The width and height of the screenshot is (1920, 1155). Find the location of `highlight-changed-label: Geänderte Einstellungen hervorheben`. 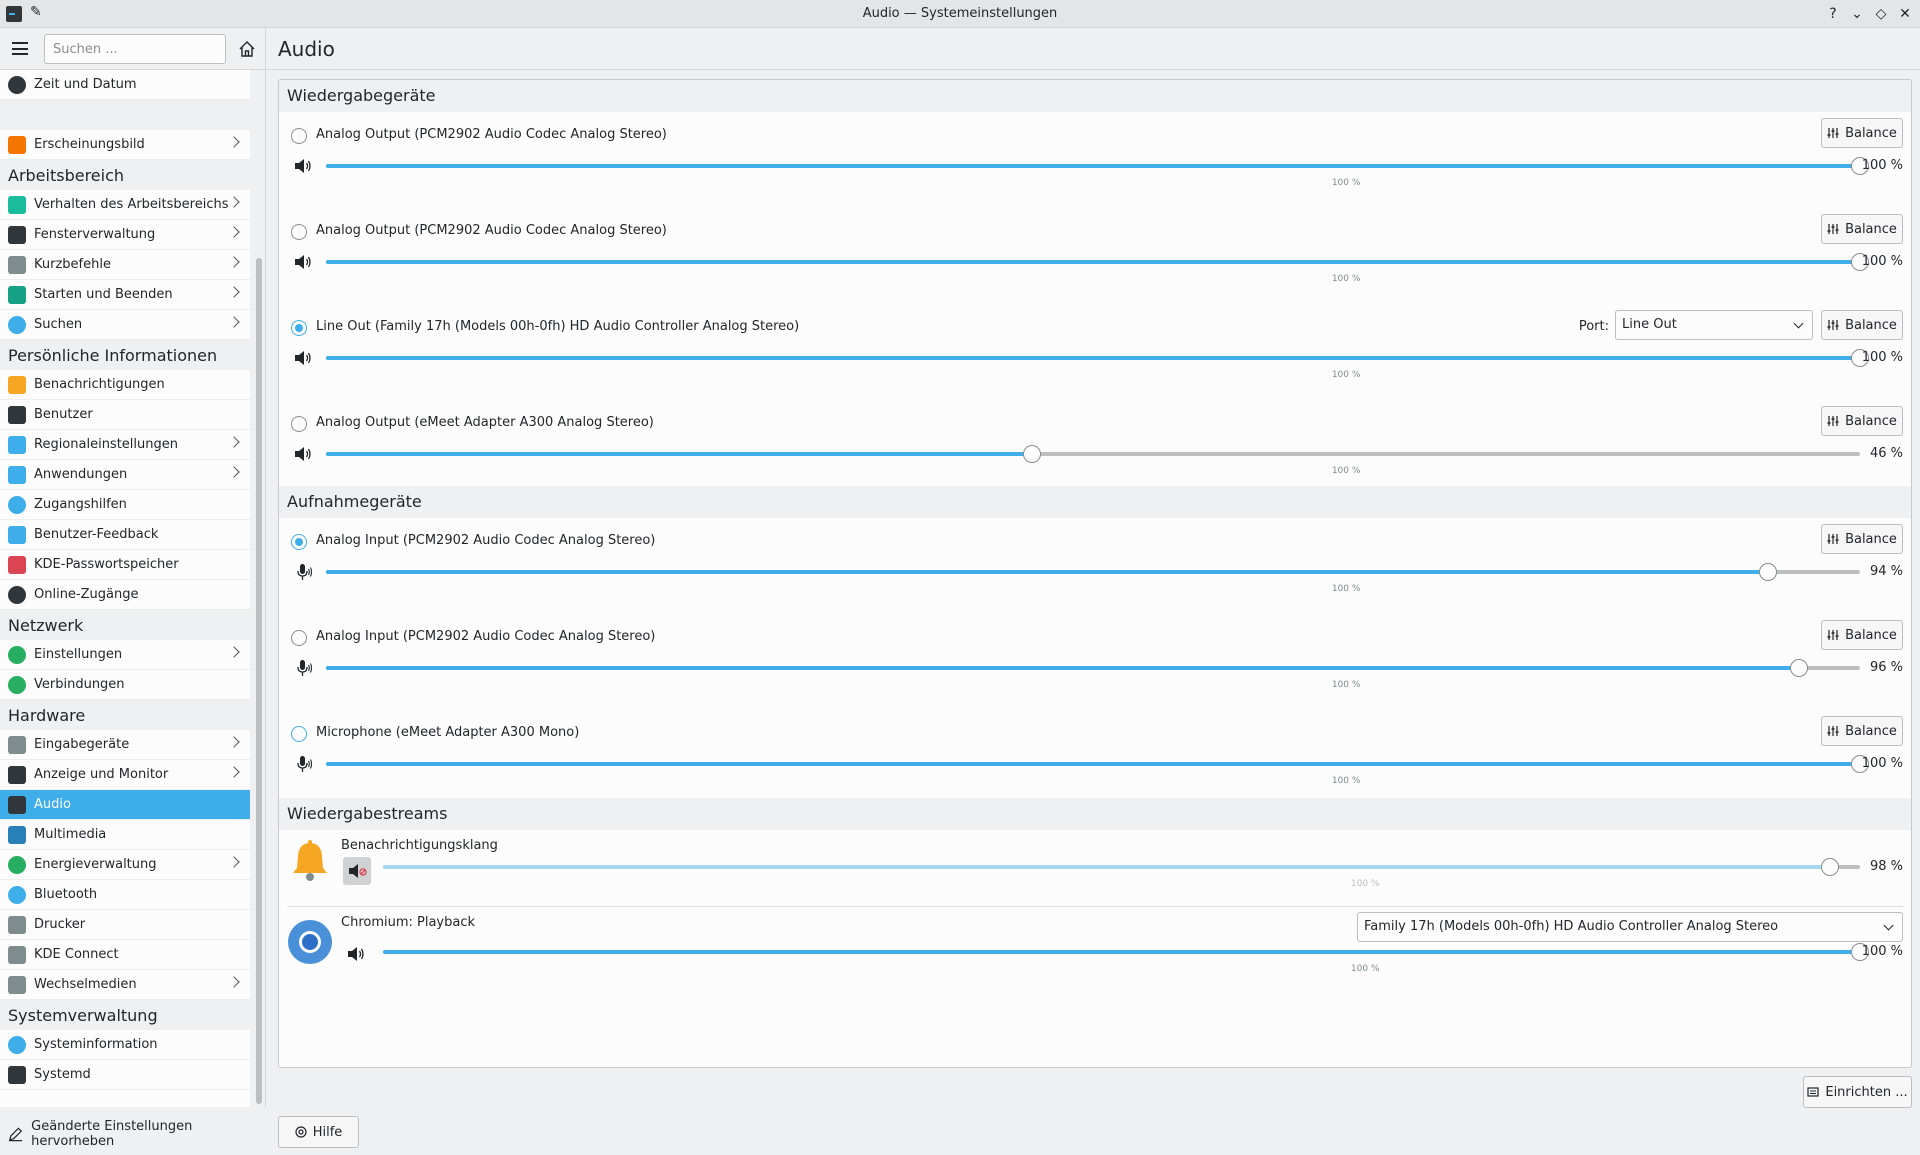

highlight-changed-label: Geänderte Einstellungen hervorheben is located at coordinates (112, 1134).